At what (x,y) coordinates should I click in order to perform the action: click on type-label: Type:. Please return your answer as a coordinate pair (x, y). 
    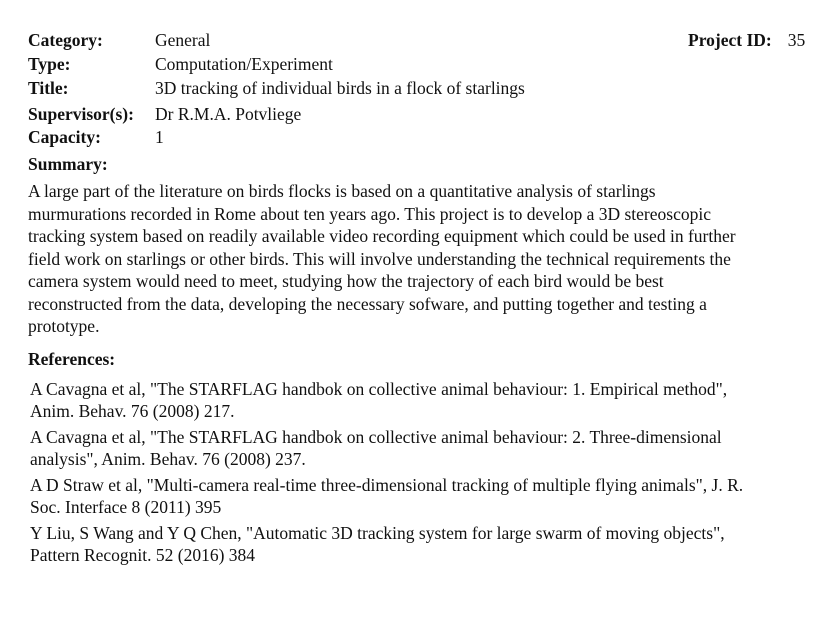
    Looking at the image, I should click on (49, 64).